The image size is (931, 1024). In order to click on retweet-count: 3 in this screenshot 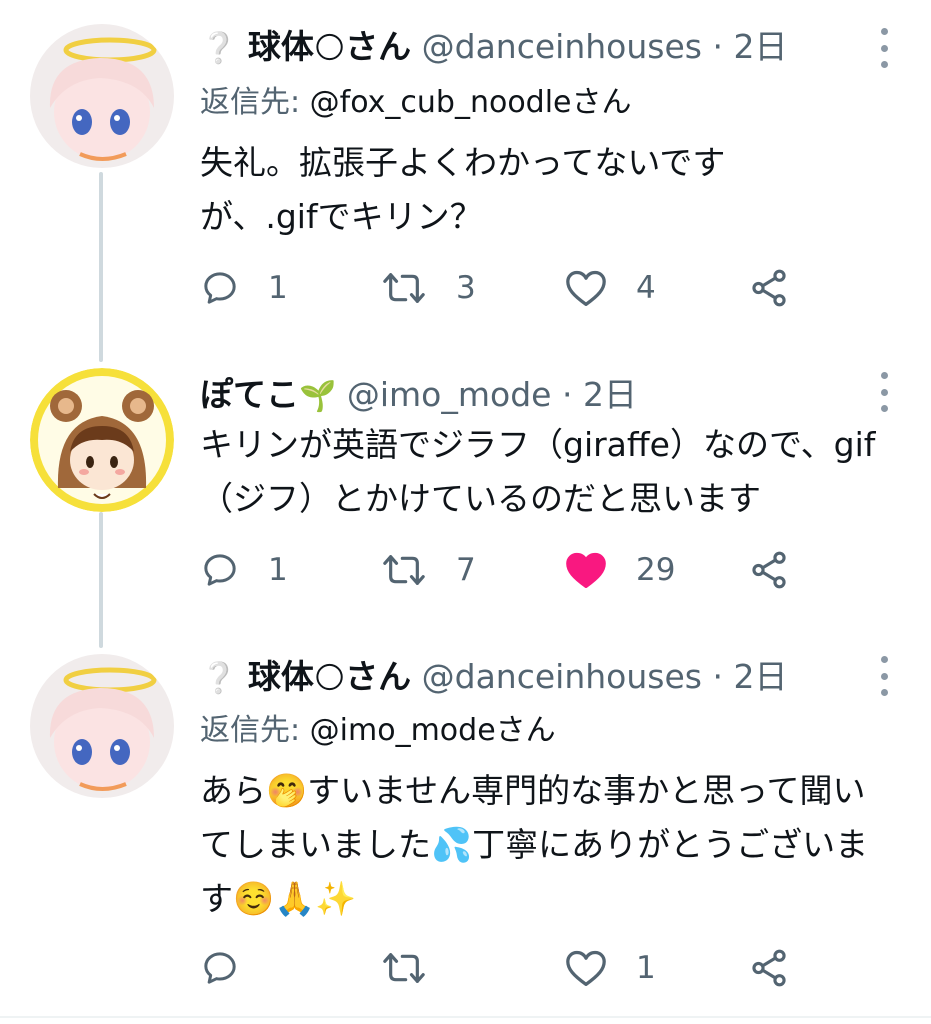, I will do `click(466, 288)`.